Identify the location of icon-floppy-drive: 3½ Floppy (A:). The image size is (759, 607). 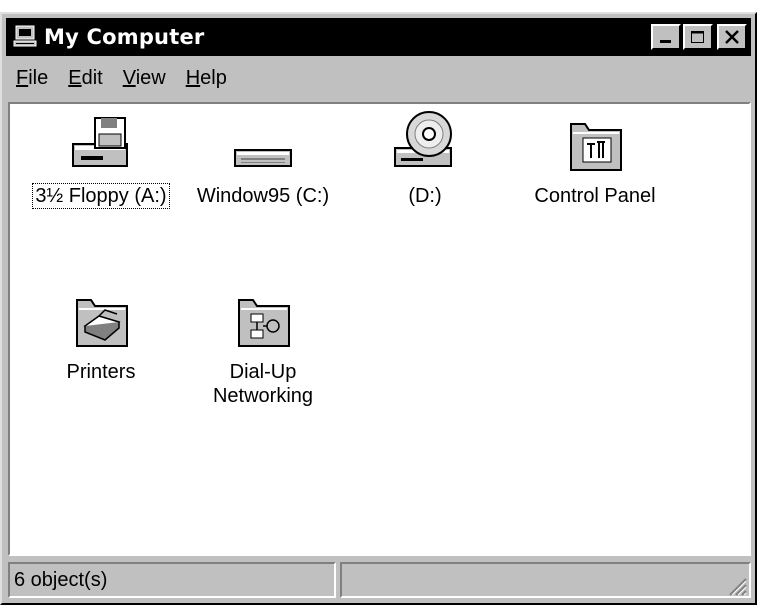
(101, 161).